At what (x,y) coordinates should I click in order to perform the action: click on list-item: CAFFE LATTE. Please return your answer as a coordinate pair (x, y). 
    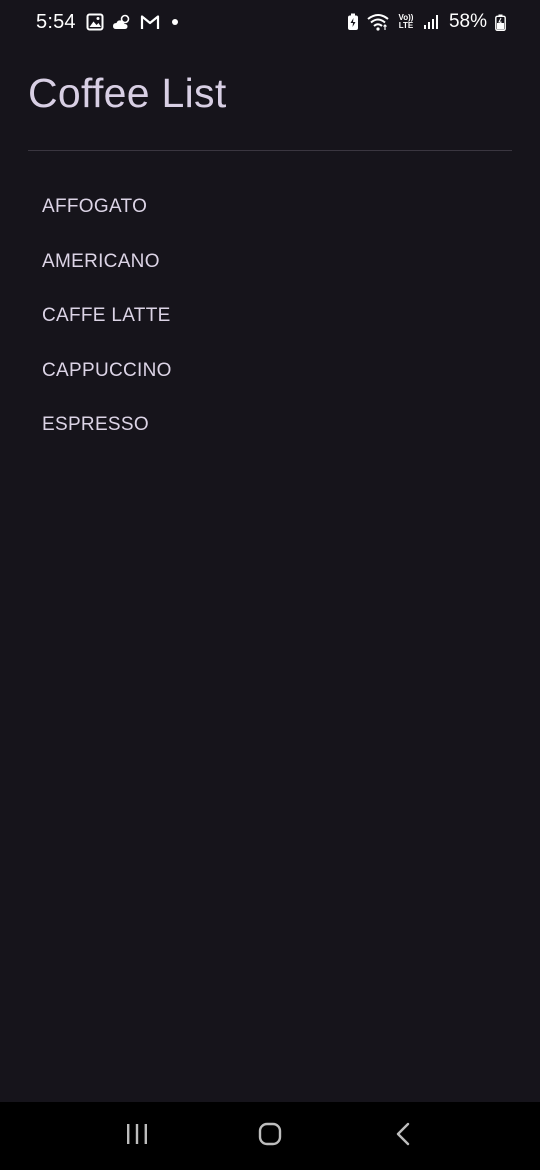
    Looking at the image, I should click on (107, 316).